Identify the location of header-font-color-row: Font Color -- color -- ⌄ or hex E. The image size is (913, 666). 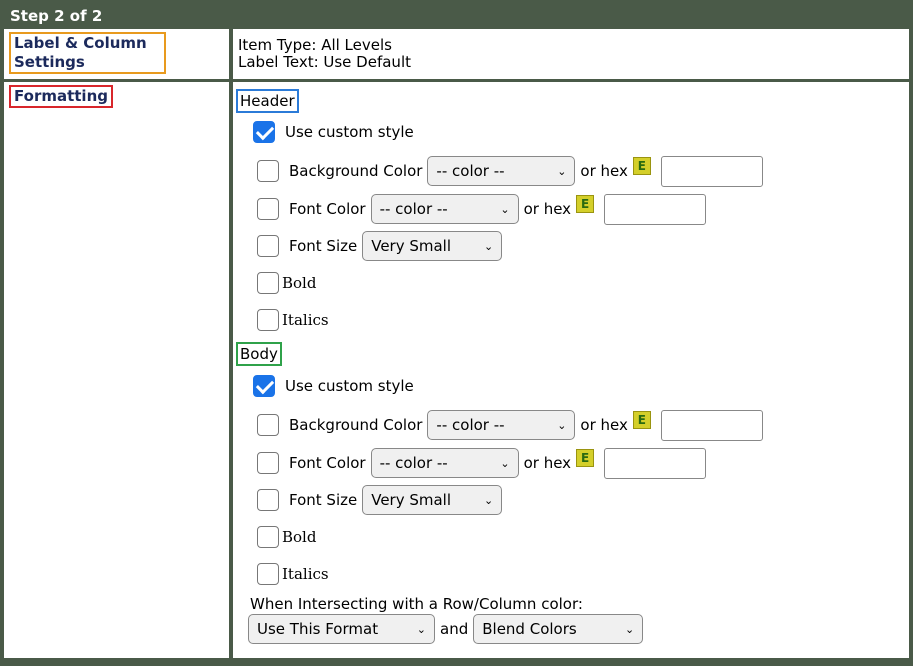
(482, 209).